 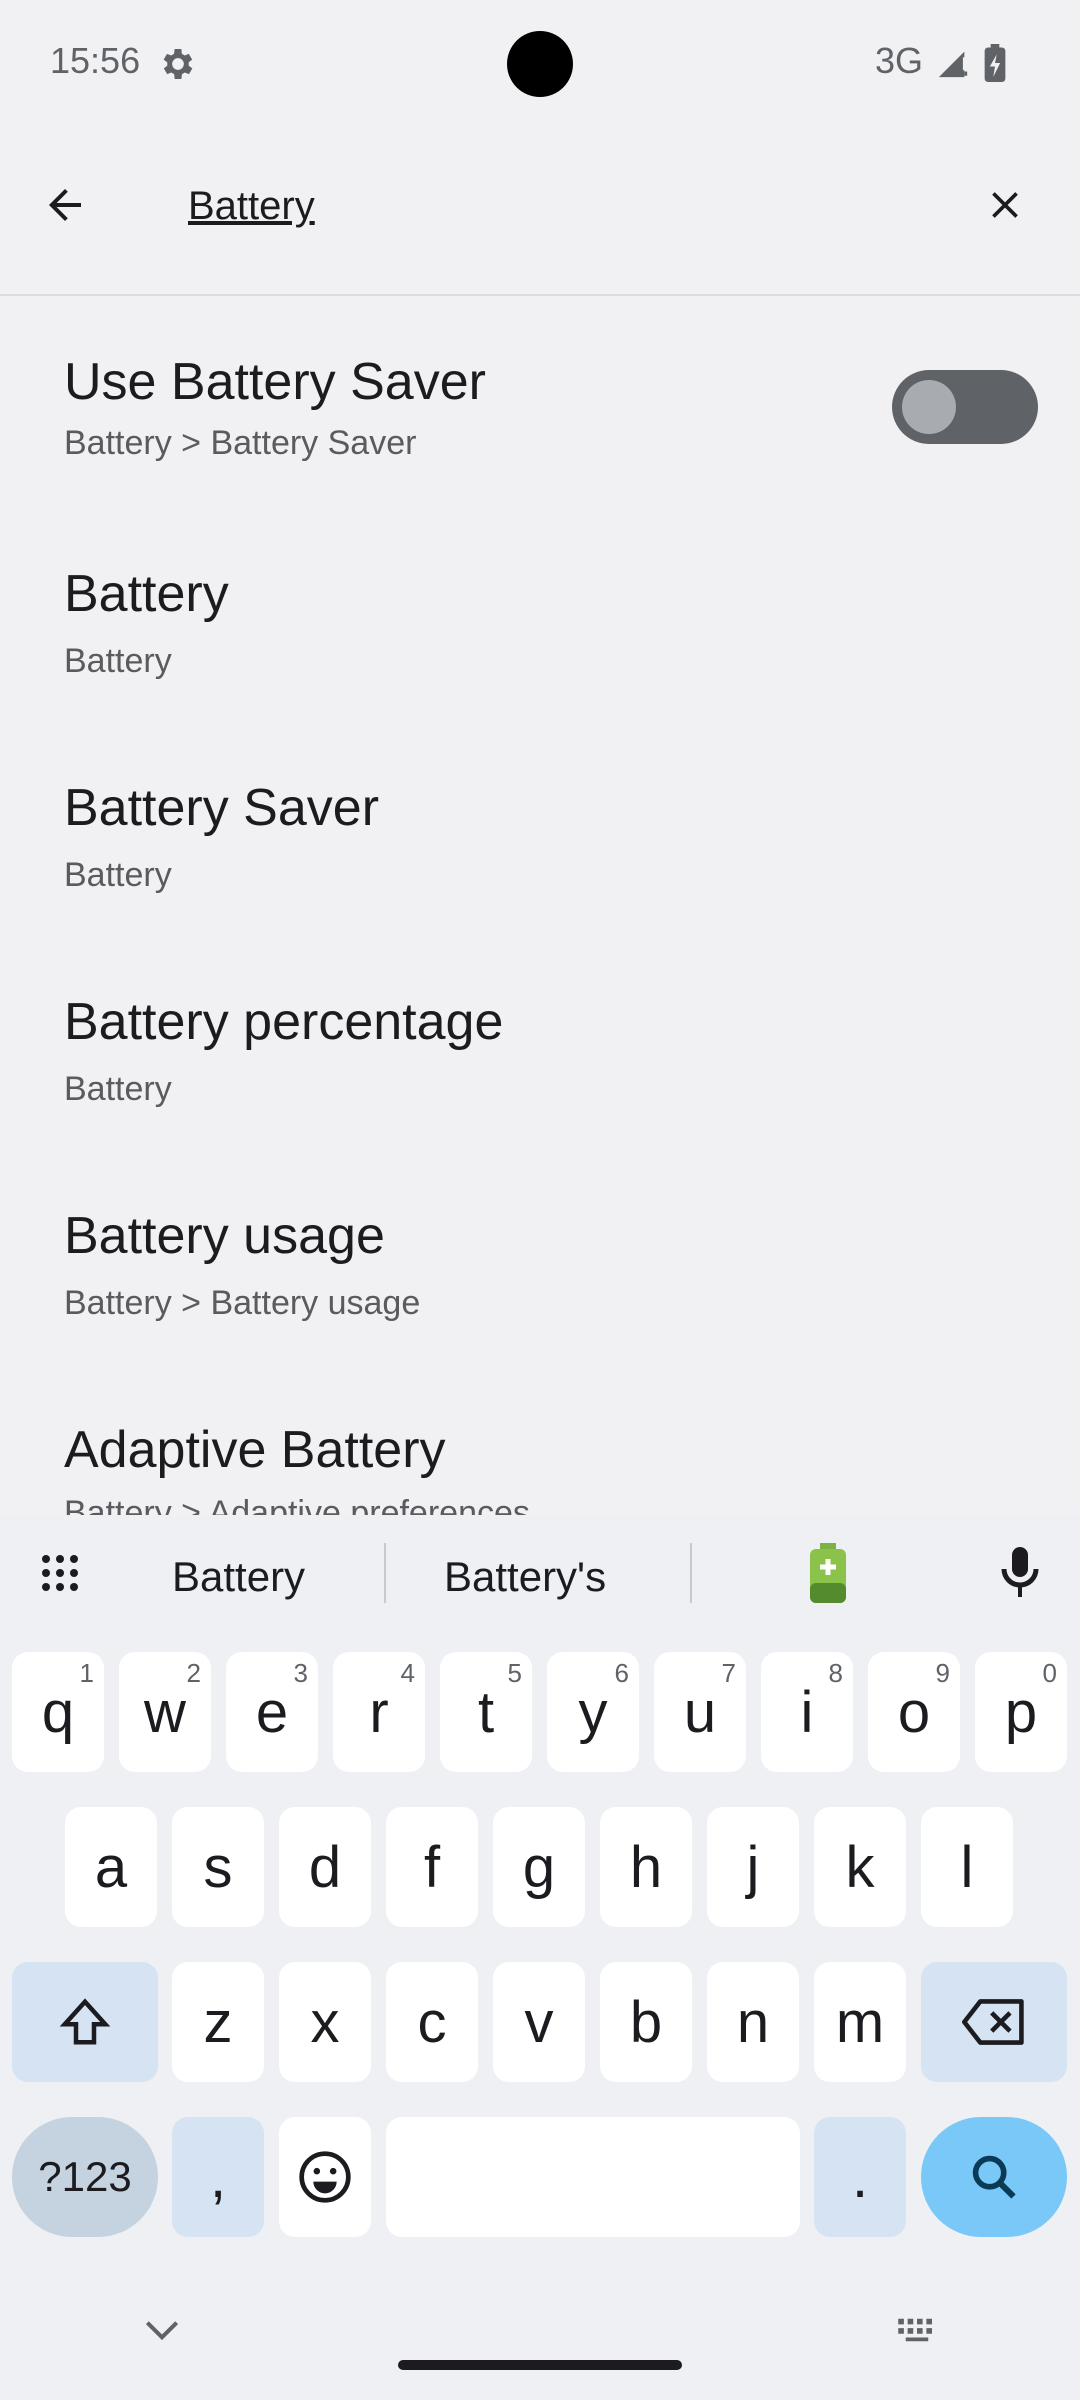 I want to click on key-label: m, so click(x=860, y=2022).